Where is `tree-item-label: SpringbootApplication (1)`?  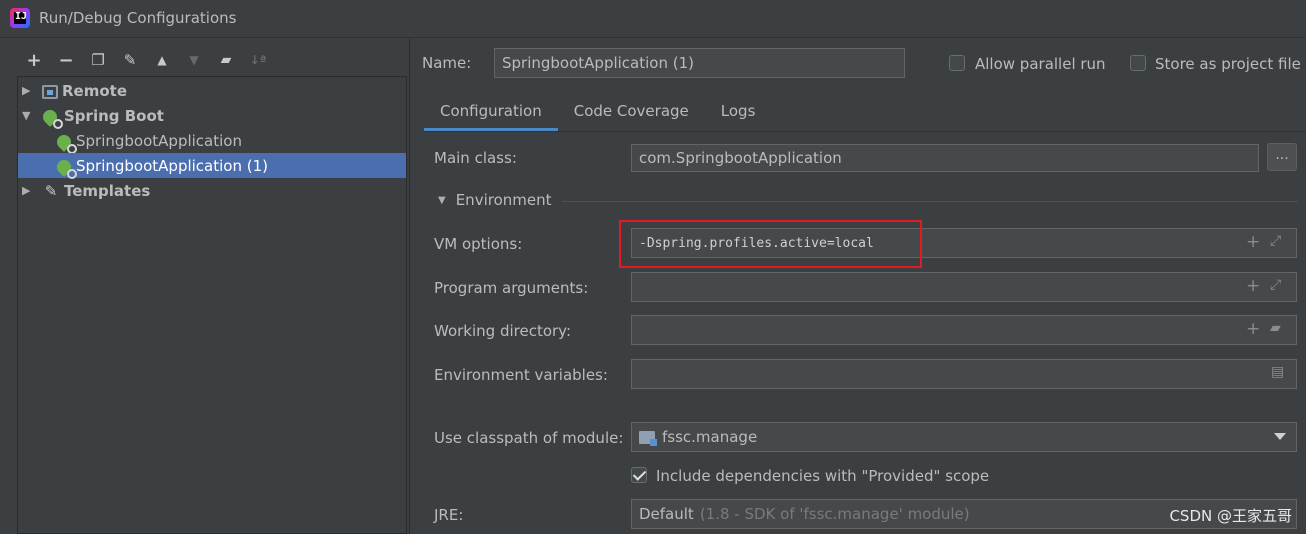
tree-item-label: SpringbootApplication (1) is located at coordinates (172, 165).